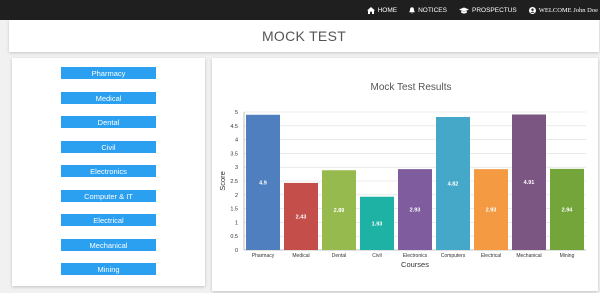 The height and width of the screenshot is (293, 600). I want to click on course-button-electrical: Electrical, so click(108, 220).